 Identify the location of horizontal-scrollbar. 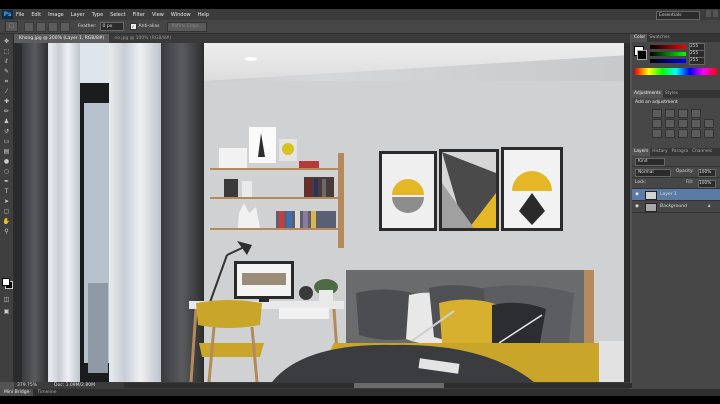
(384, 385).